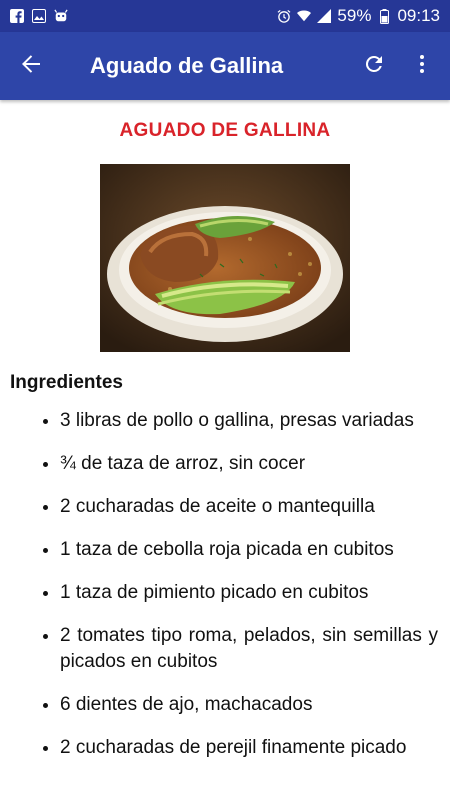  I want to click on image-icon, so click(39, 16).